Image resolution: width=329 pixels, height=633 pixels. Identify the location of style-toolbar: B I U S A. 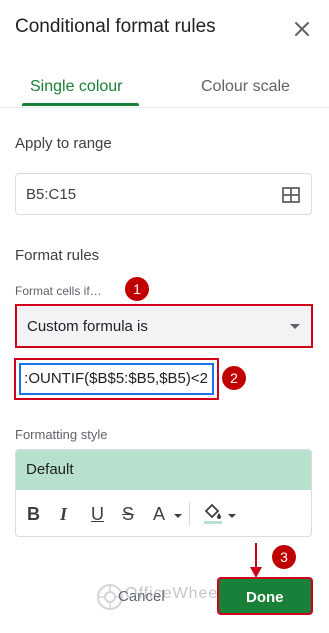
(163, 513).